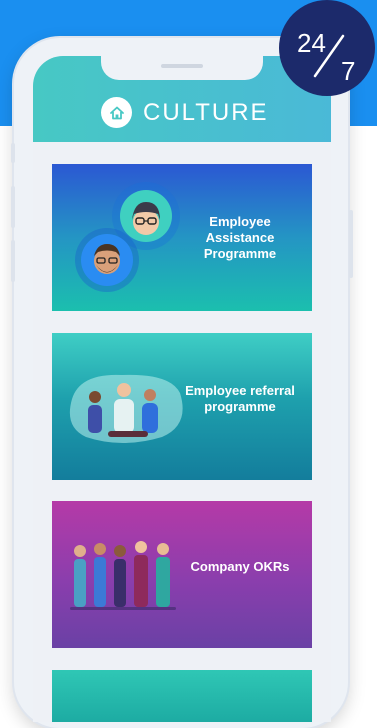  I want to click on card-label: Employee Assistance Programme, so click(240, 237).